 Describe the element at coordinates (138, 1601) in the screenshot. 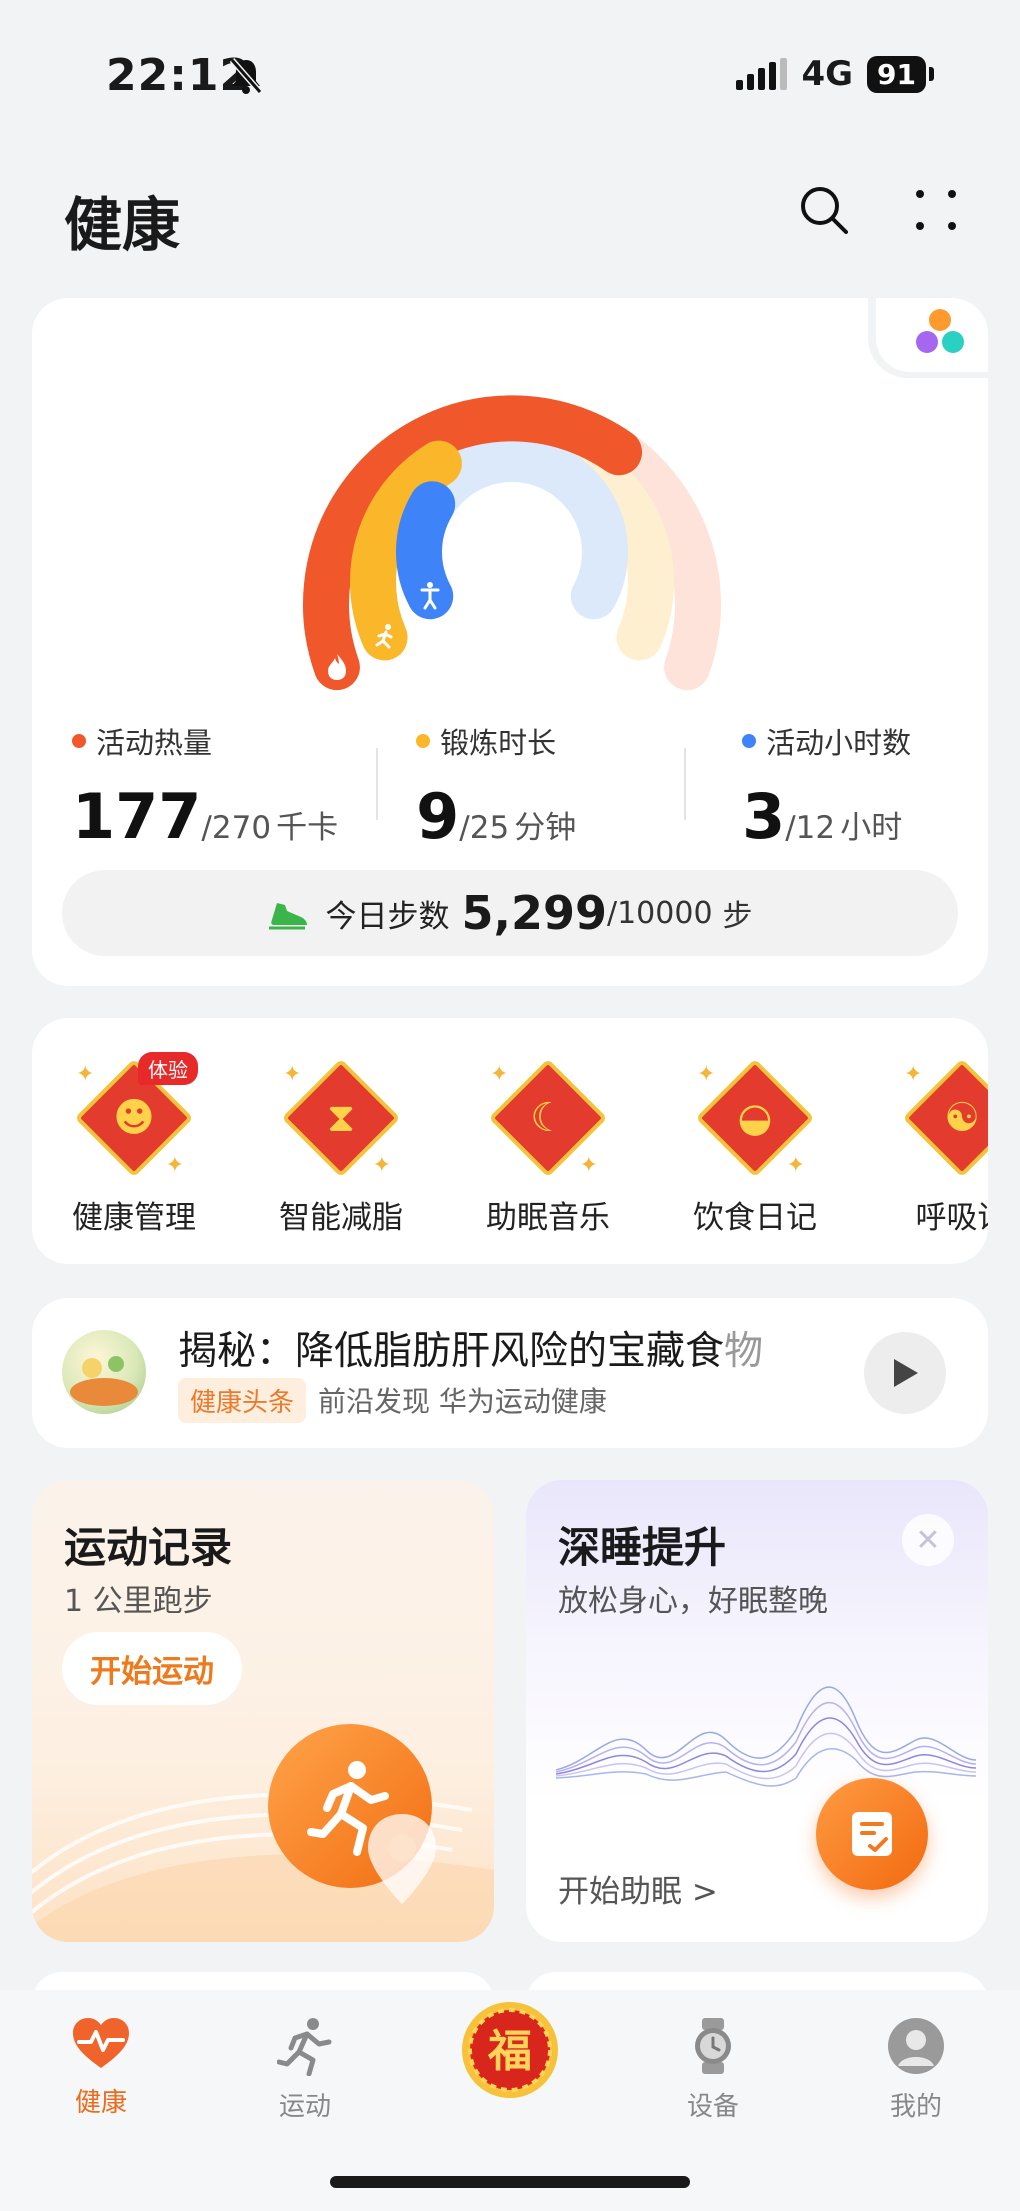

I see `sport-card-subtitle: 1 公里跑步` at that location.